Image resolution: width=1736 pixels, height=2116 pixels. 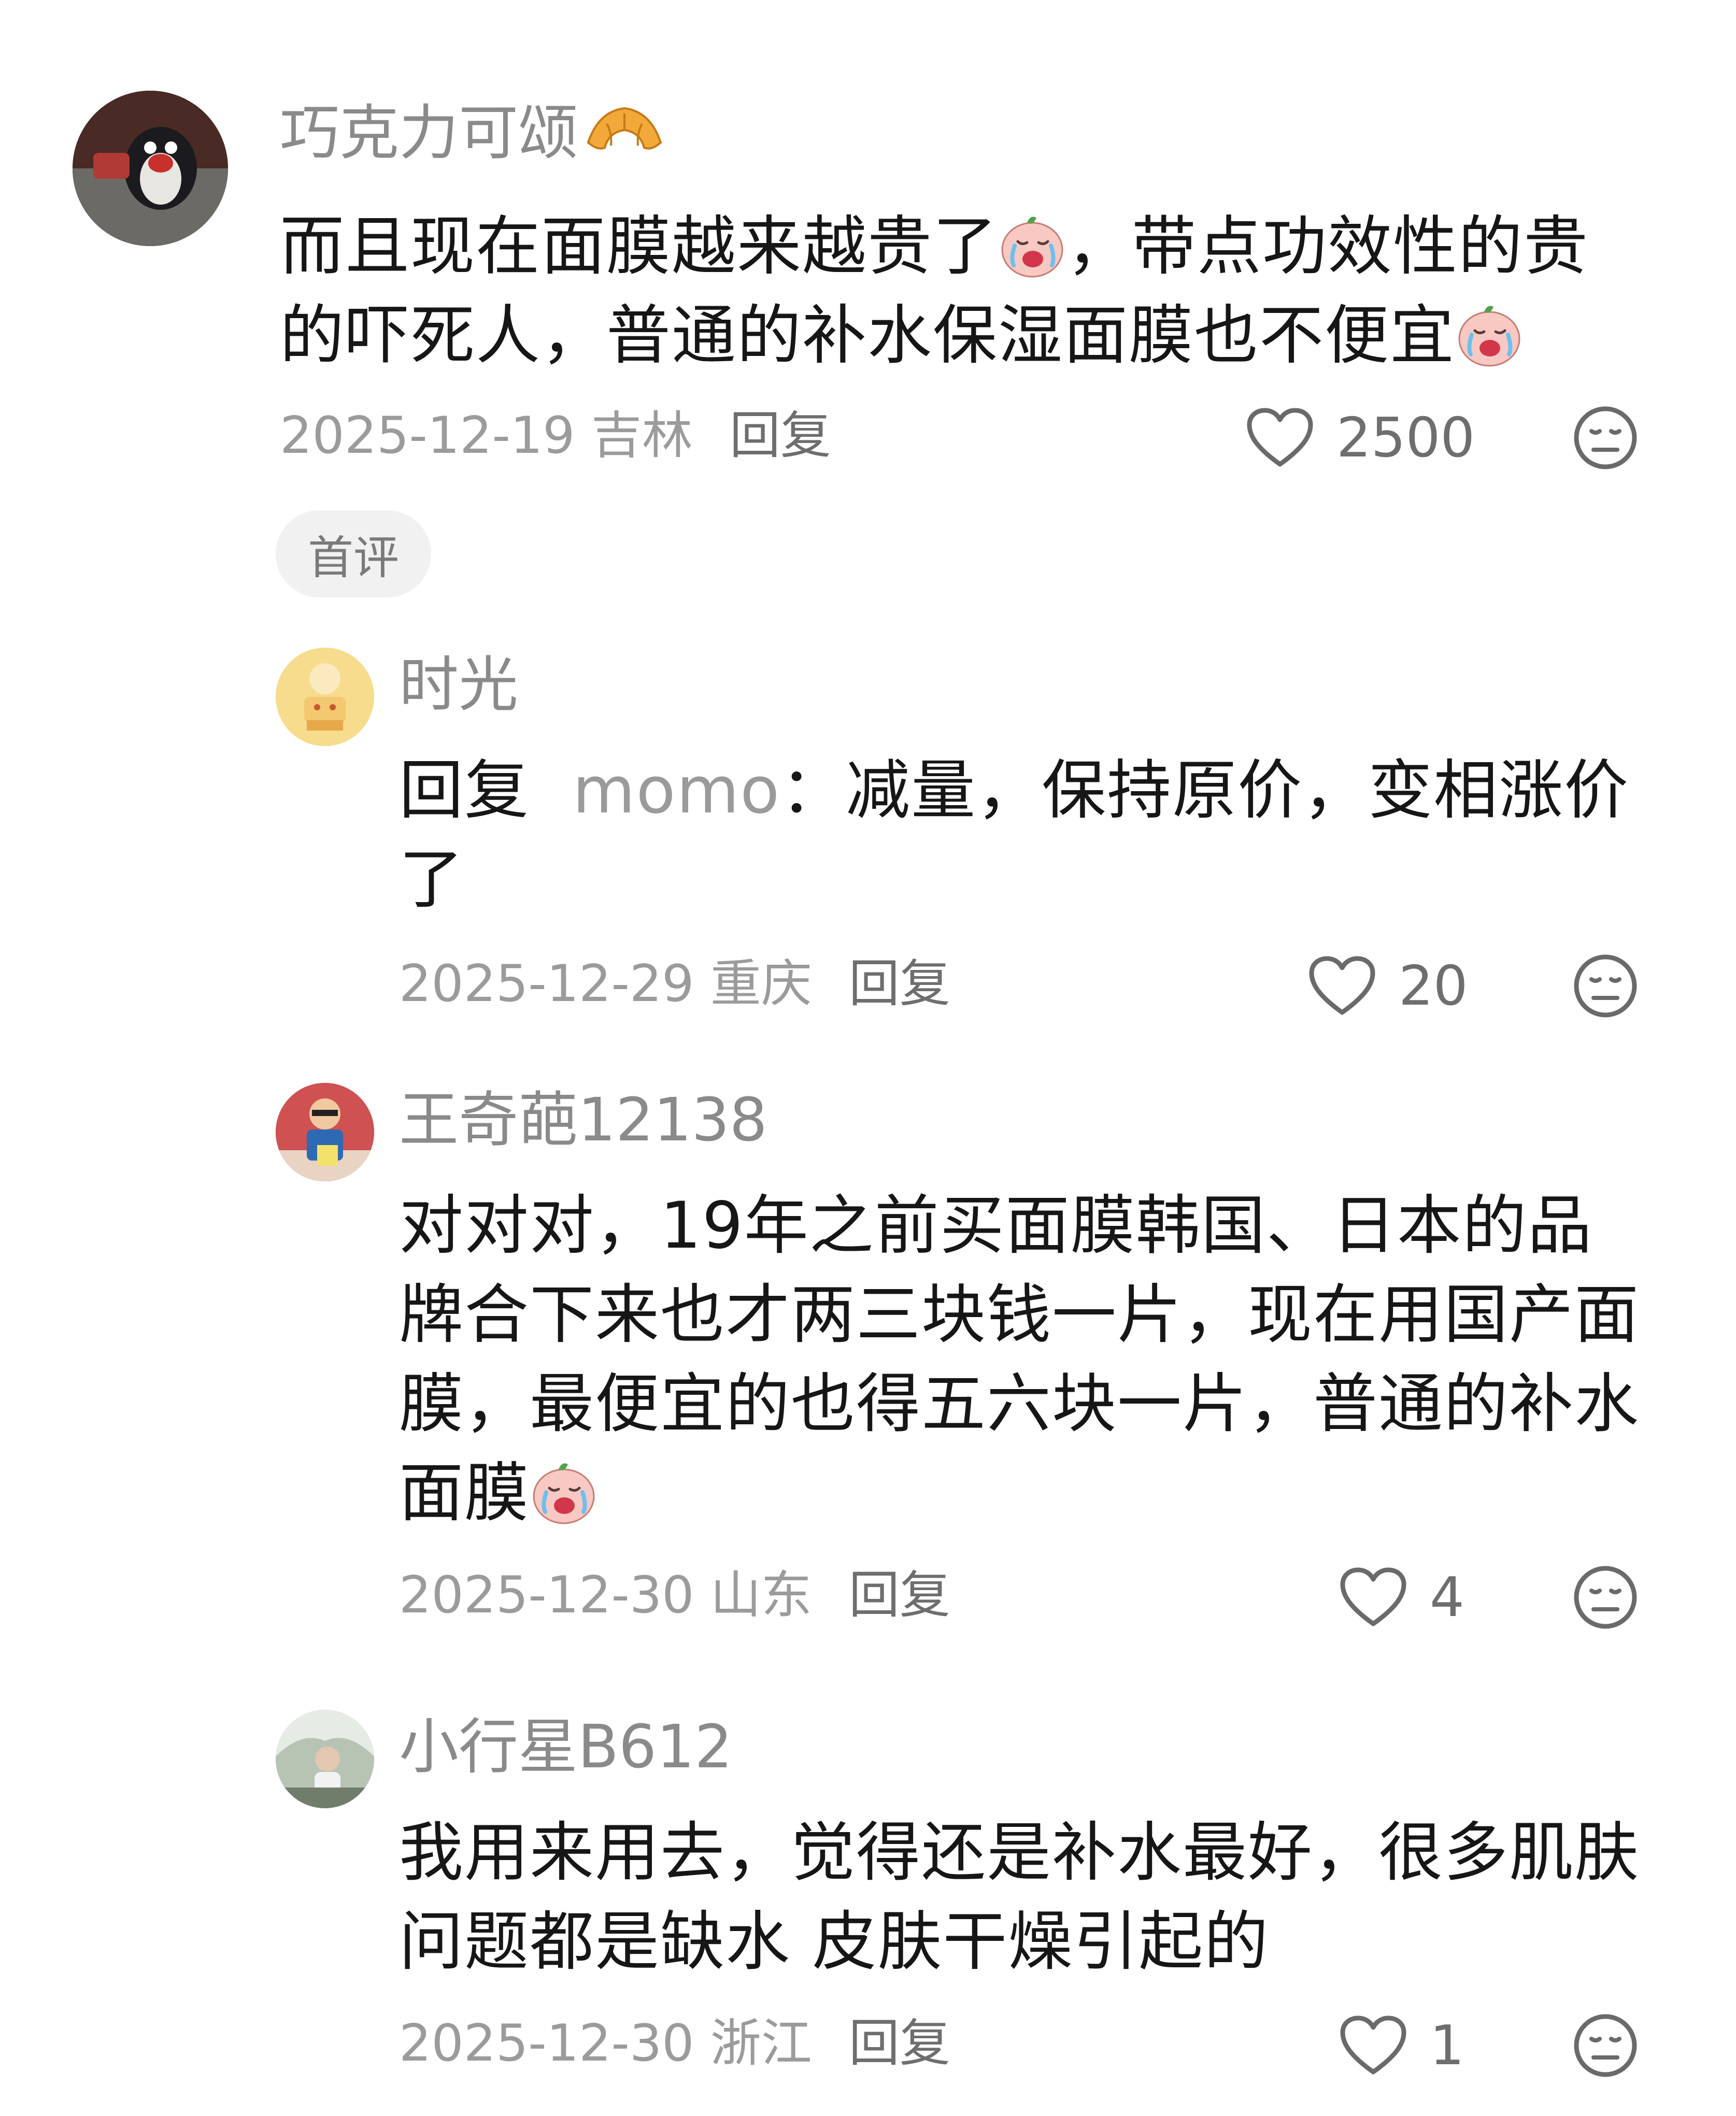 I want to click on comment-location: 重庆, so click(x=761, y=983).